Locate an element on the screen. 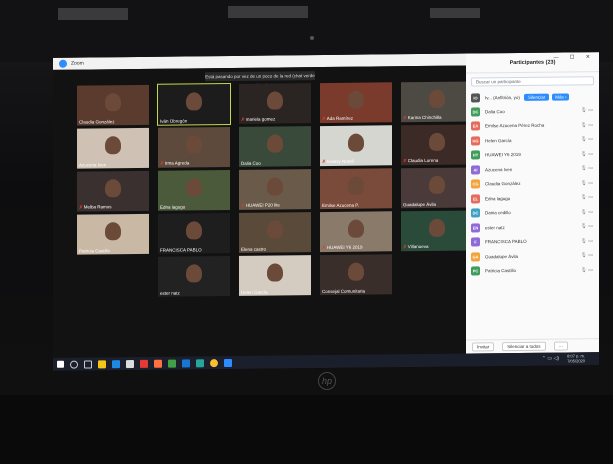 The height and width of the screenshot is (464, 613). window-controls: — ☐ ✕ is located at coordinates (574, 57).